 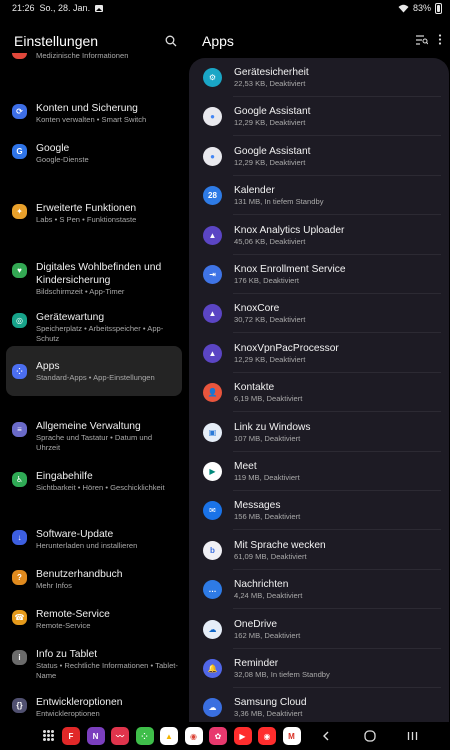 What do you see at coordinates (212, 156) in the screenshot?
I see `google-assistant-icon: ●` at bounding box center [212, 156].